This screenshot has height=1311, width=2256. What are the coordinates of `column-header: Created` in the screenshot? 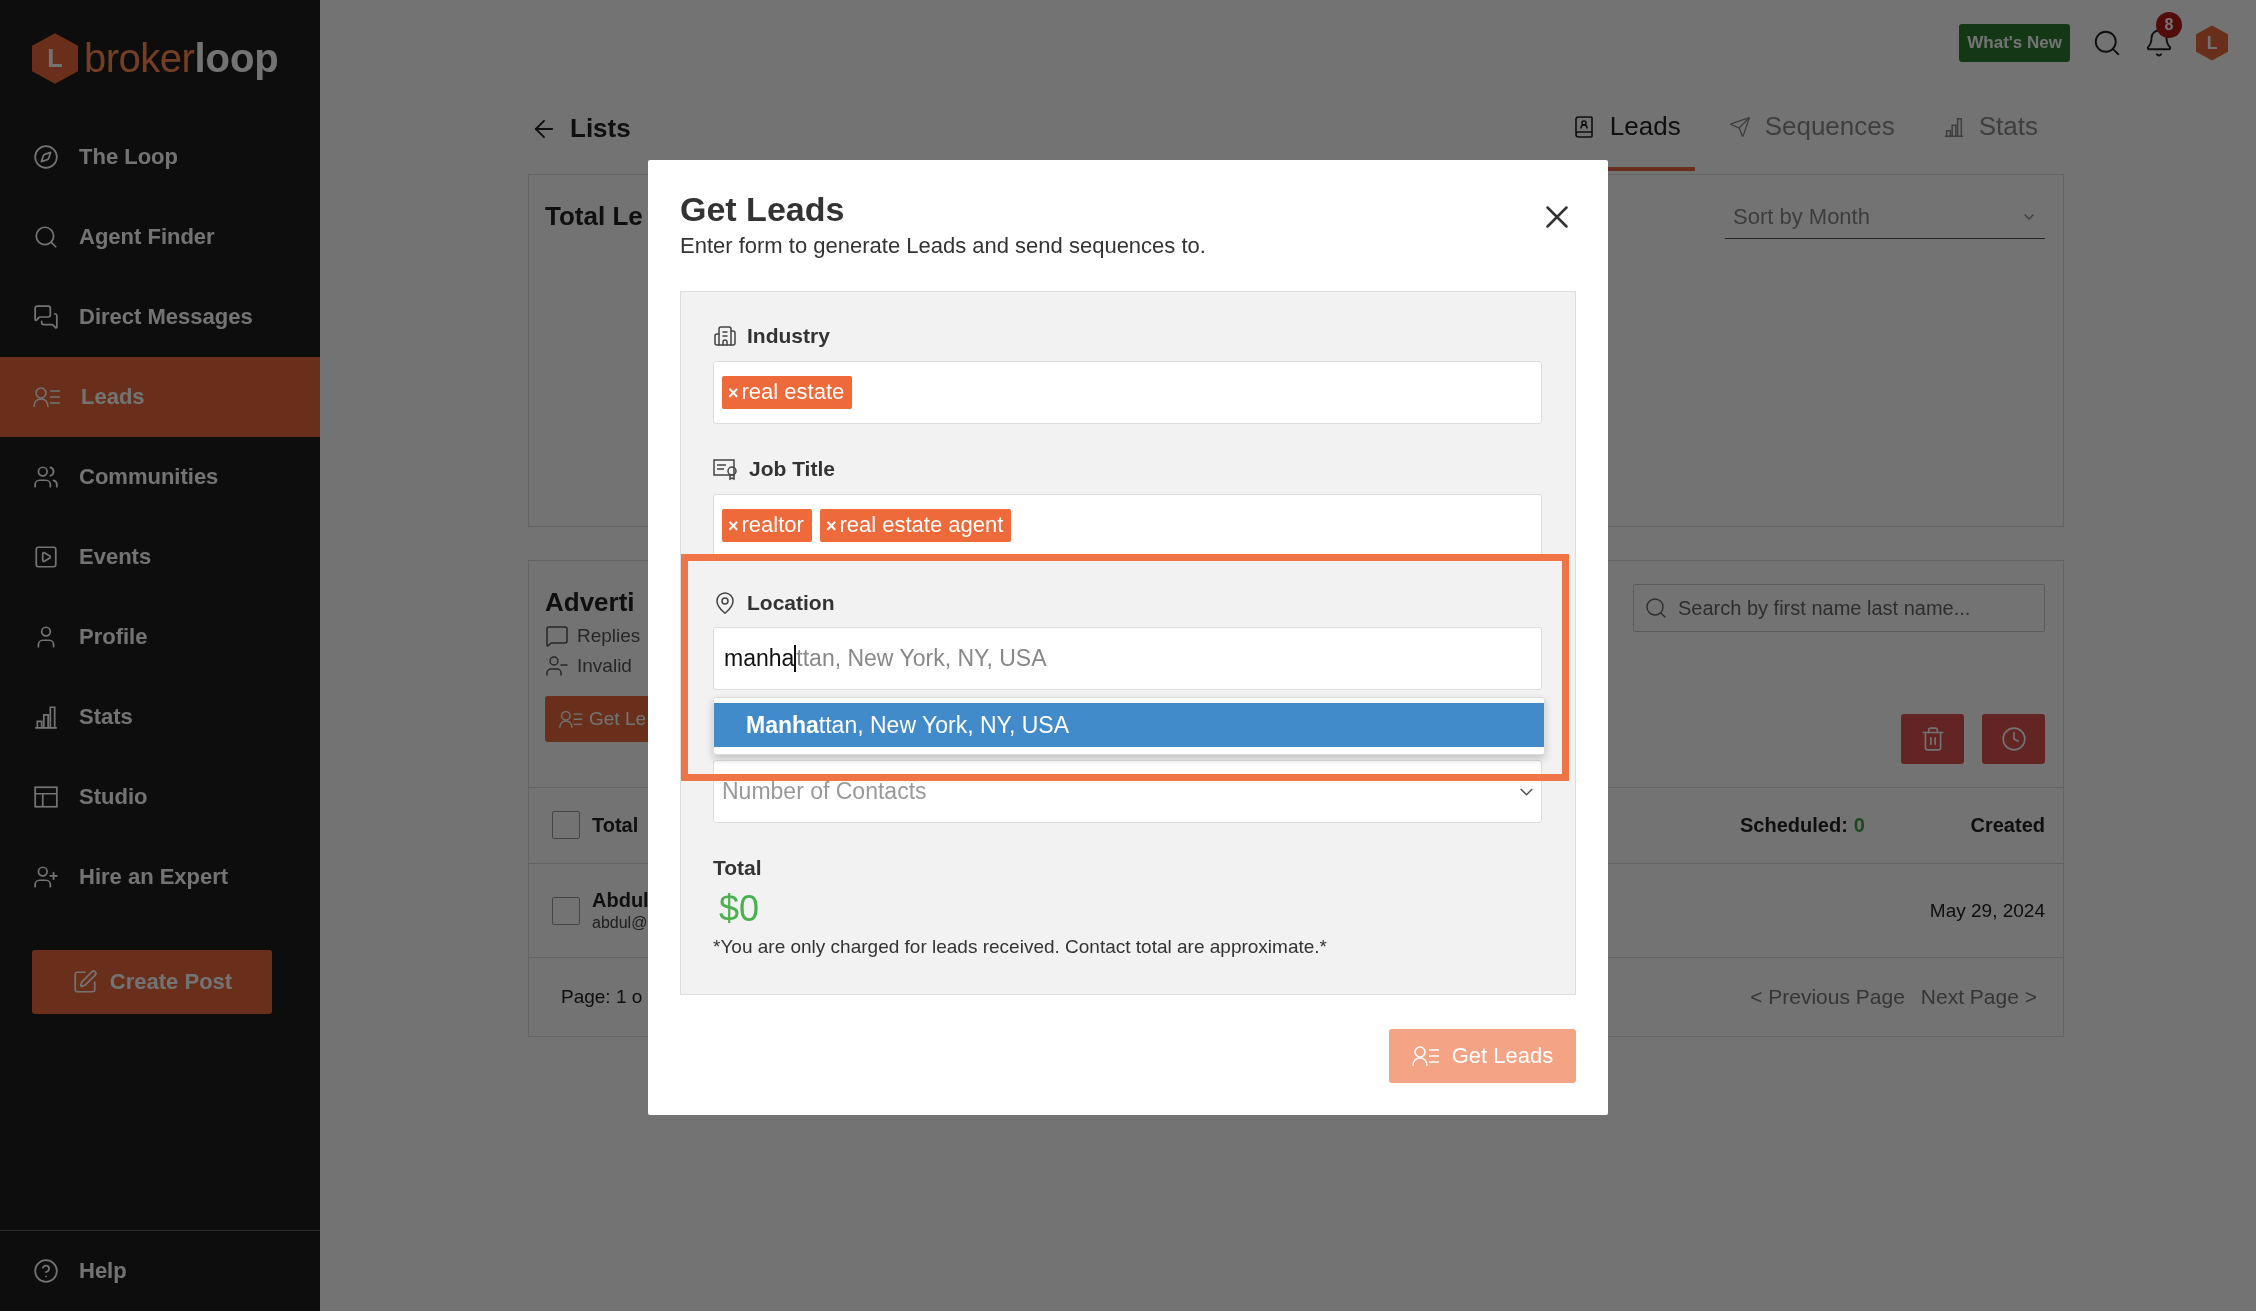 It's located at (2007, 825).